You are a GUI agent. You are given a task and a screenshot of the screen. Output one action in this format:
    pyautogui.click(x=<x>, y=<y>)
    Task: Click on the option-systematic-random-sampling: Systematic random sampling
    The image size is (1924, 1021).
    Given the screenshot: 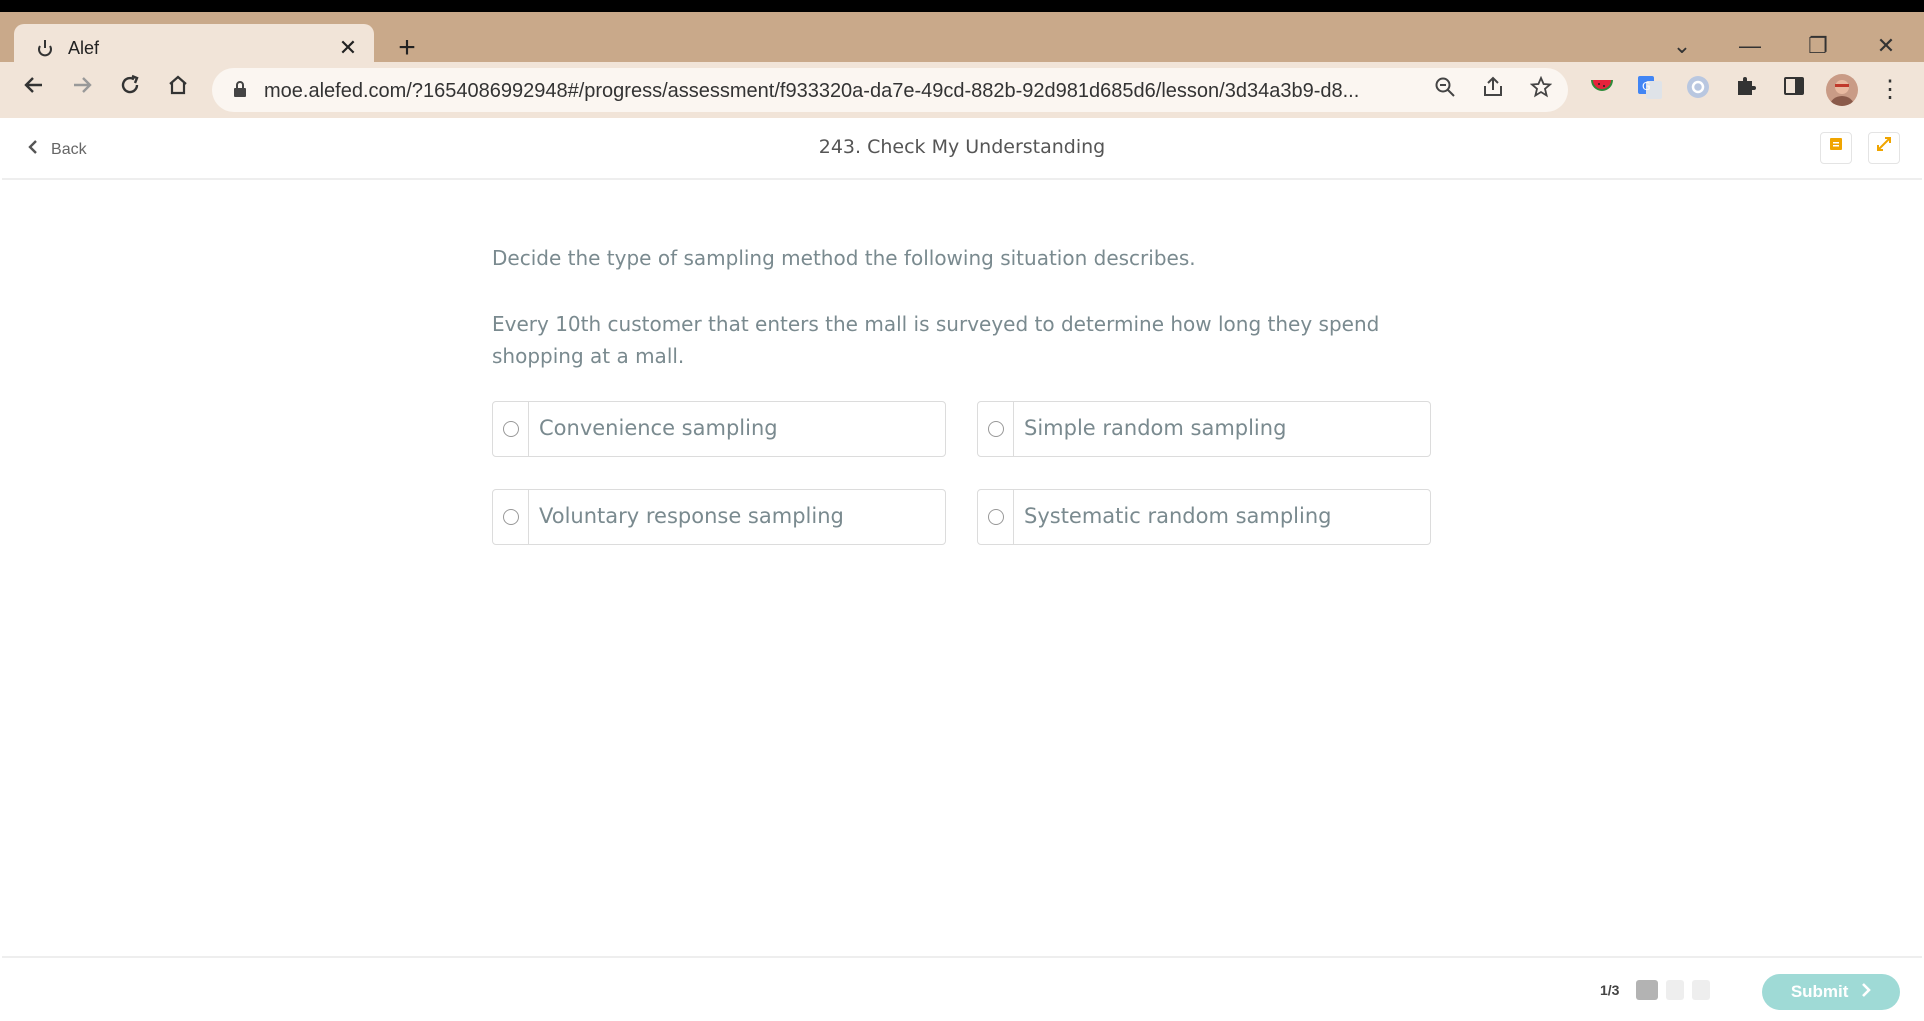 What is the action you would take?
    pyautogui.click(x=1204, y=517)
    